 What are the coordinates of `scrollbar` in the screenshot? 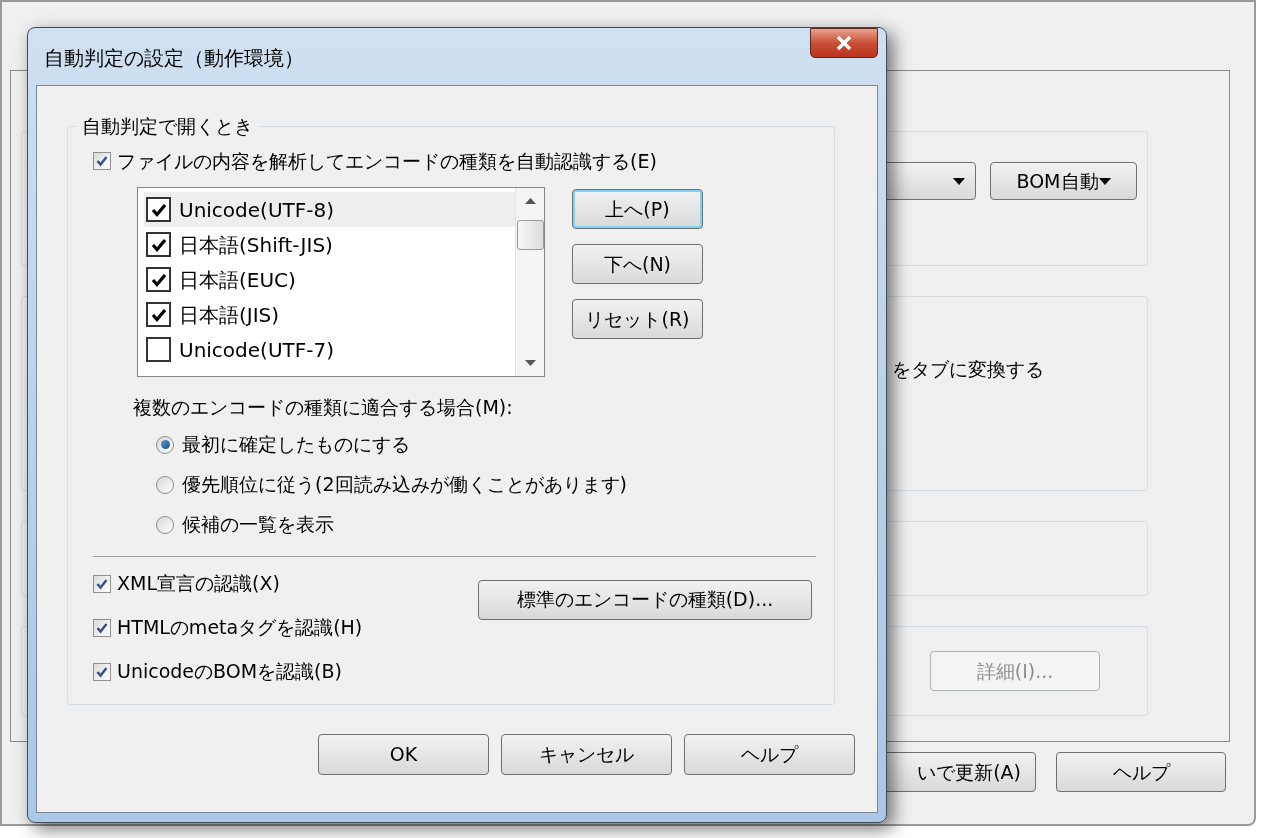 It's located at (529, 282).